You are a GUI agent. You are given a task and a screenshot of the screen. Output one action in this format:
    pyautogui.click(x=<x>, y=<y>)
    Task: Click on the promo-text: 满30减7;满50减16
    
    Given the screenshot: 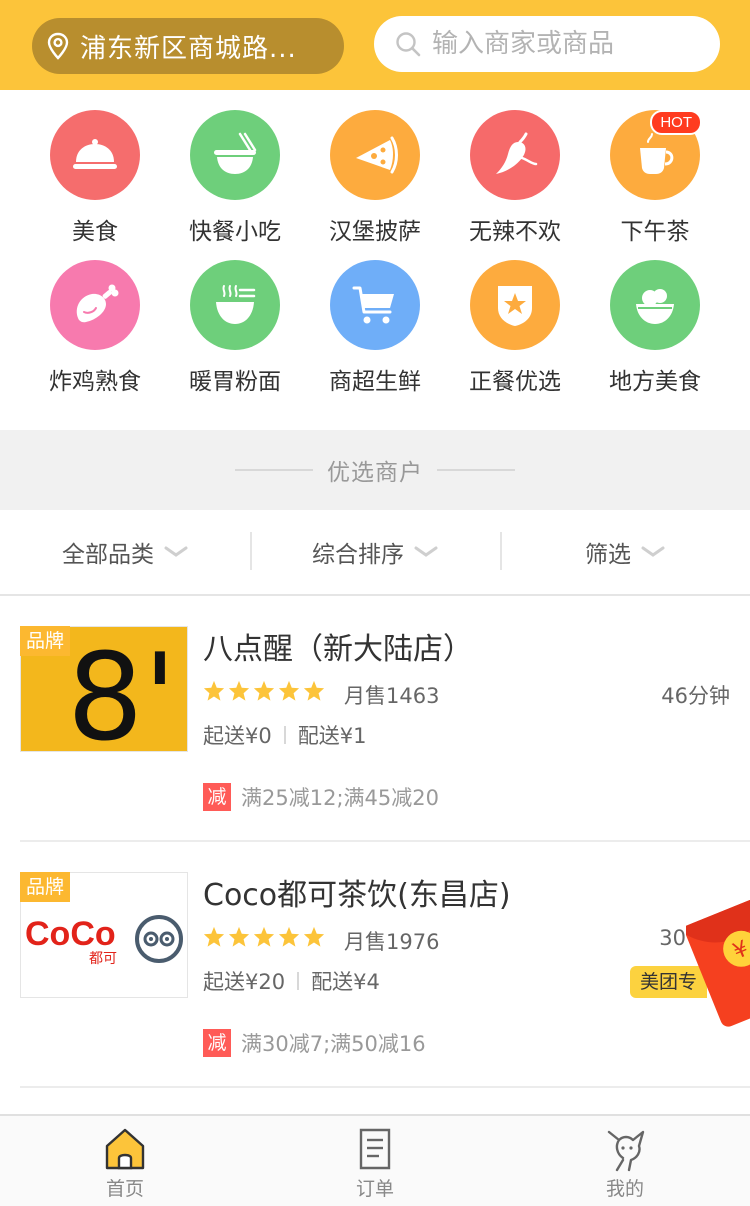 What is the action you would take?
    pyautogui.click(x=333, y=1044)
    